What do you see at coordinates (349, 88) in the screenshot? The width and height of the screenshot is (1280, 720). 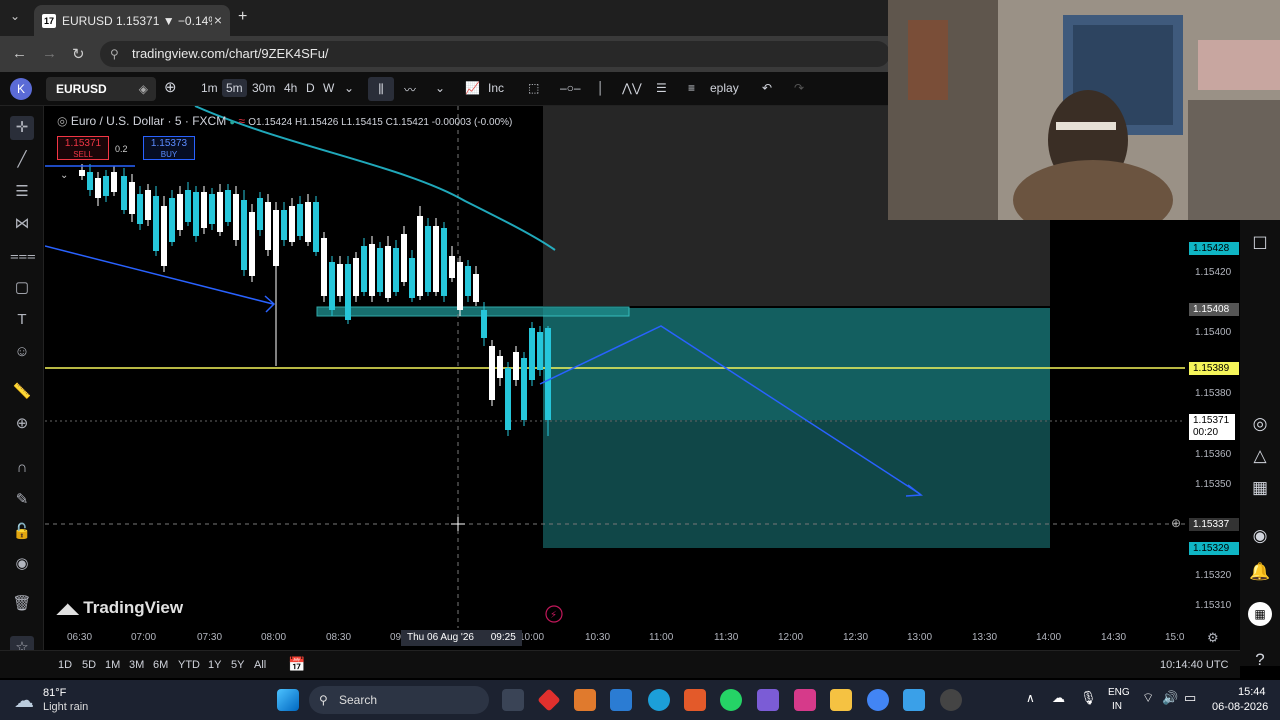 I see `interval-dropdown-icon: ⌄` at bounding box center [349, 88].